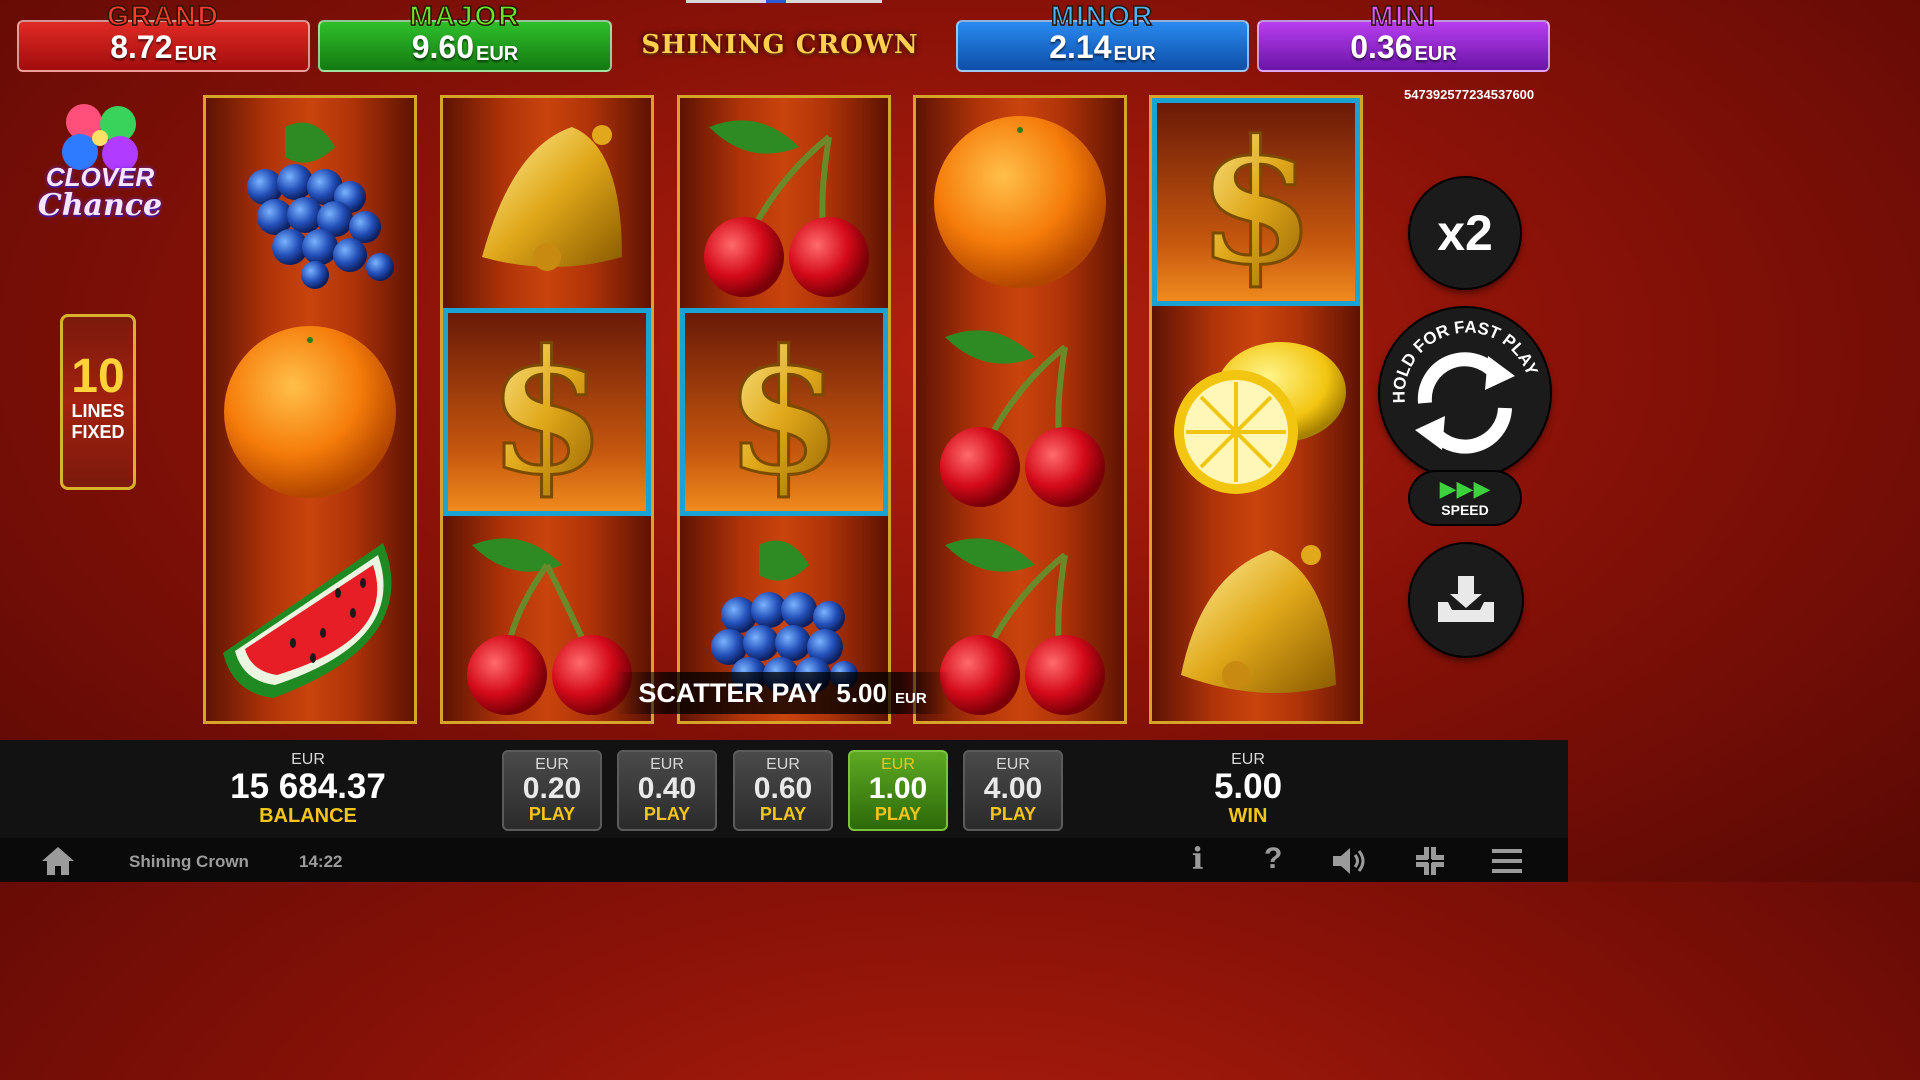 The image size is (1920, 1080). I want to click on lines-count: 10, so click(98, 376).